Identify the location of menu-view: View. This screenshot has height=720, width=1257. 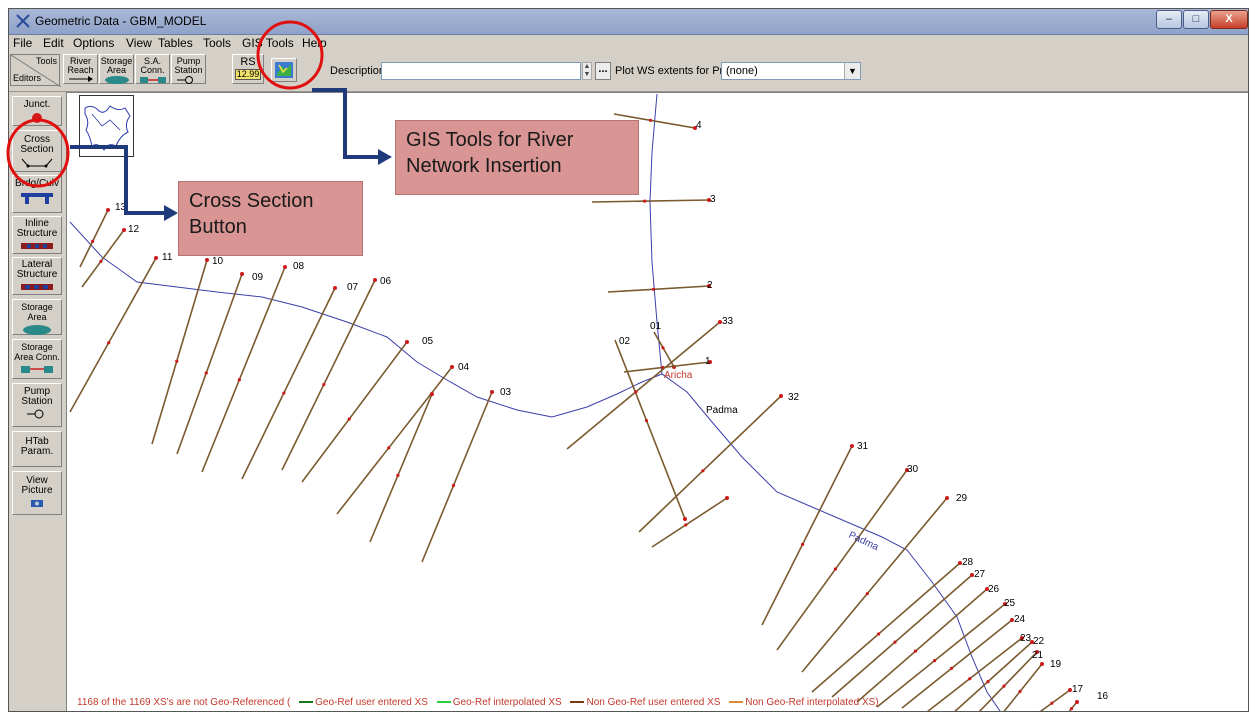
(139, 43).